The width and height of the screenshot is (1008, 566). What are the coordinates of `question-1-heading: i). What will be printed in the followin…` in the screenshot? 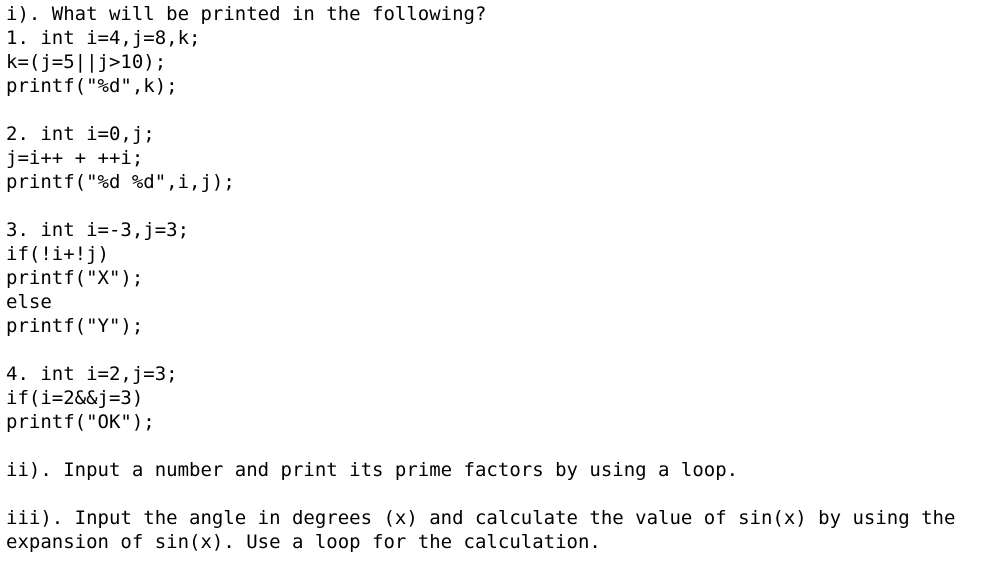 It's located at (246, 14).